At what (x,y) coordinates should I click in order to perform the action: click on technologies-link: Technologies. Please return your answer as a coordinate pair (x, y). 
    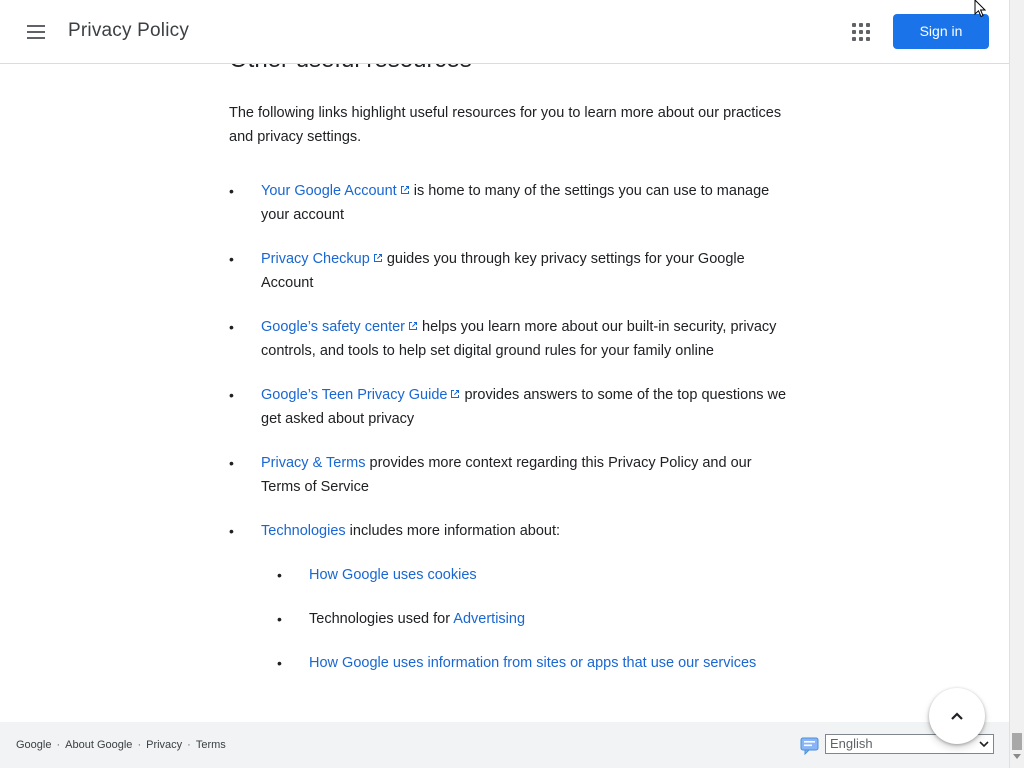
    Looking at the image, I should click on (303, 531).